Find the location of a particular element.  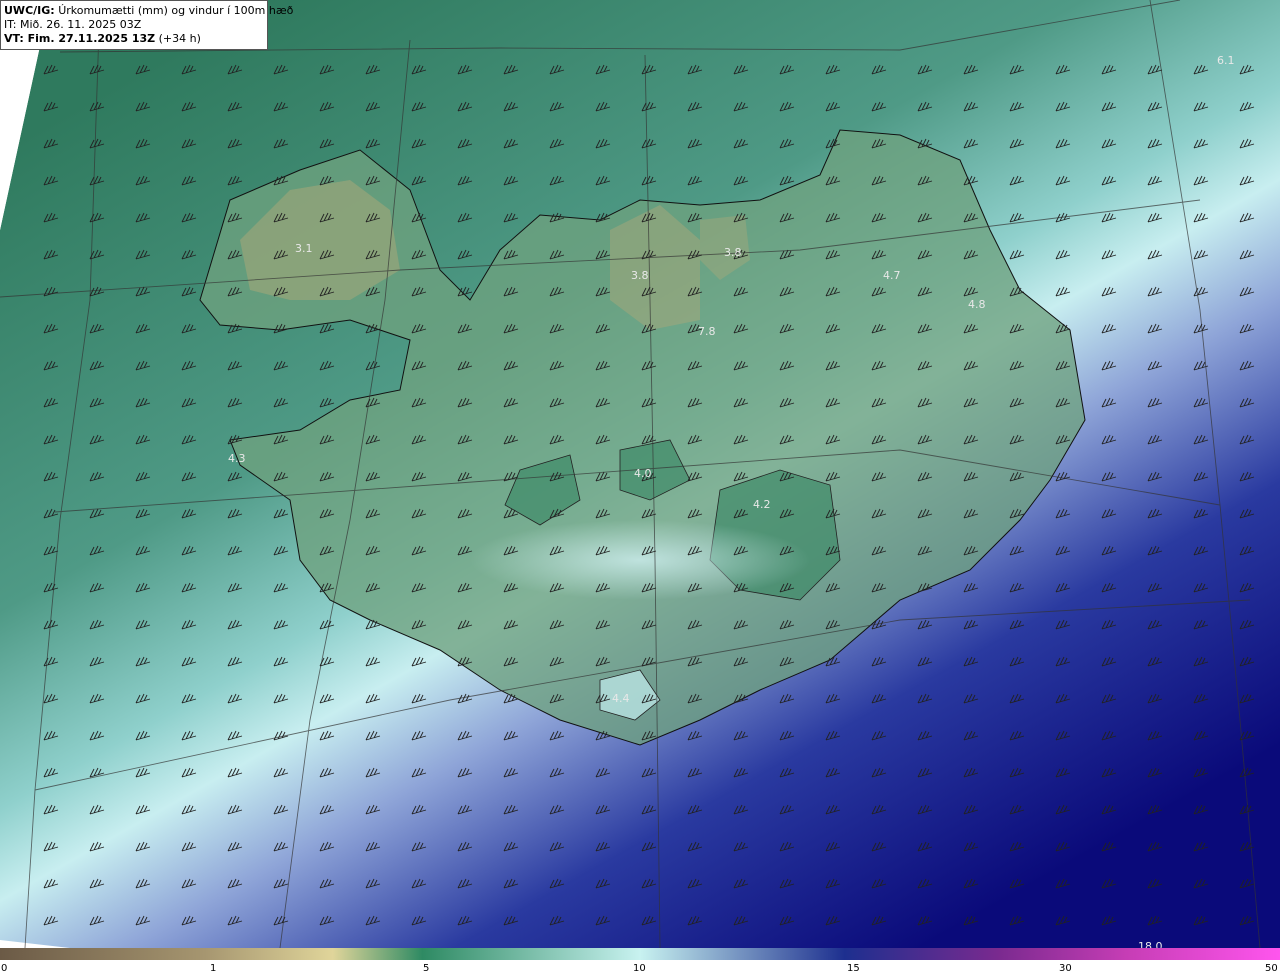

colorbar-ticks: 0 1 5 10 15 30 50 is located at coordinates (640, 970).